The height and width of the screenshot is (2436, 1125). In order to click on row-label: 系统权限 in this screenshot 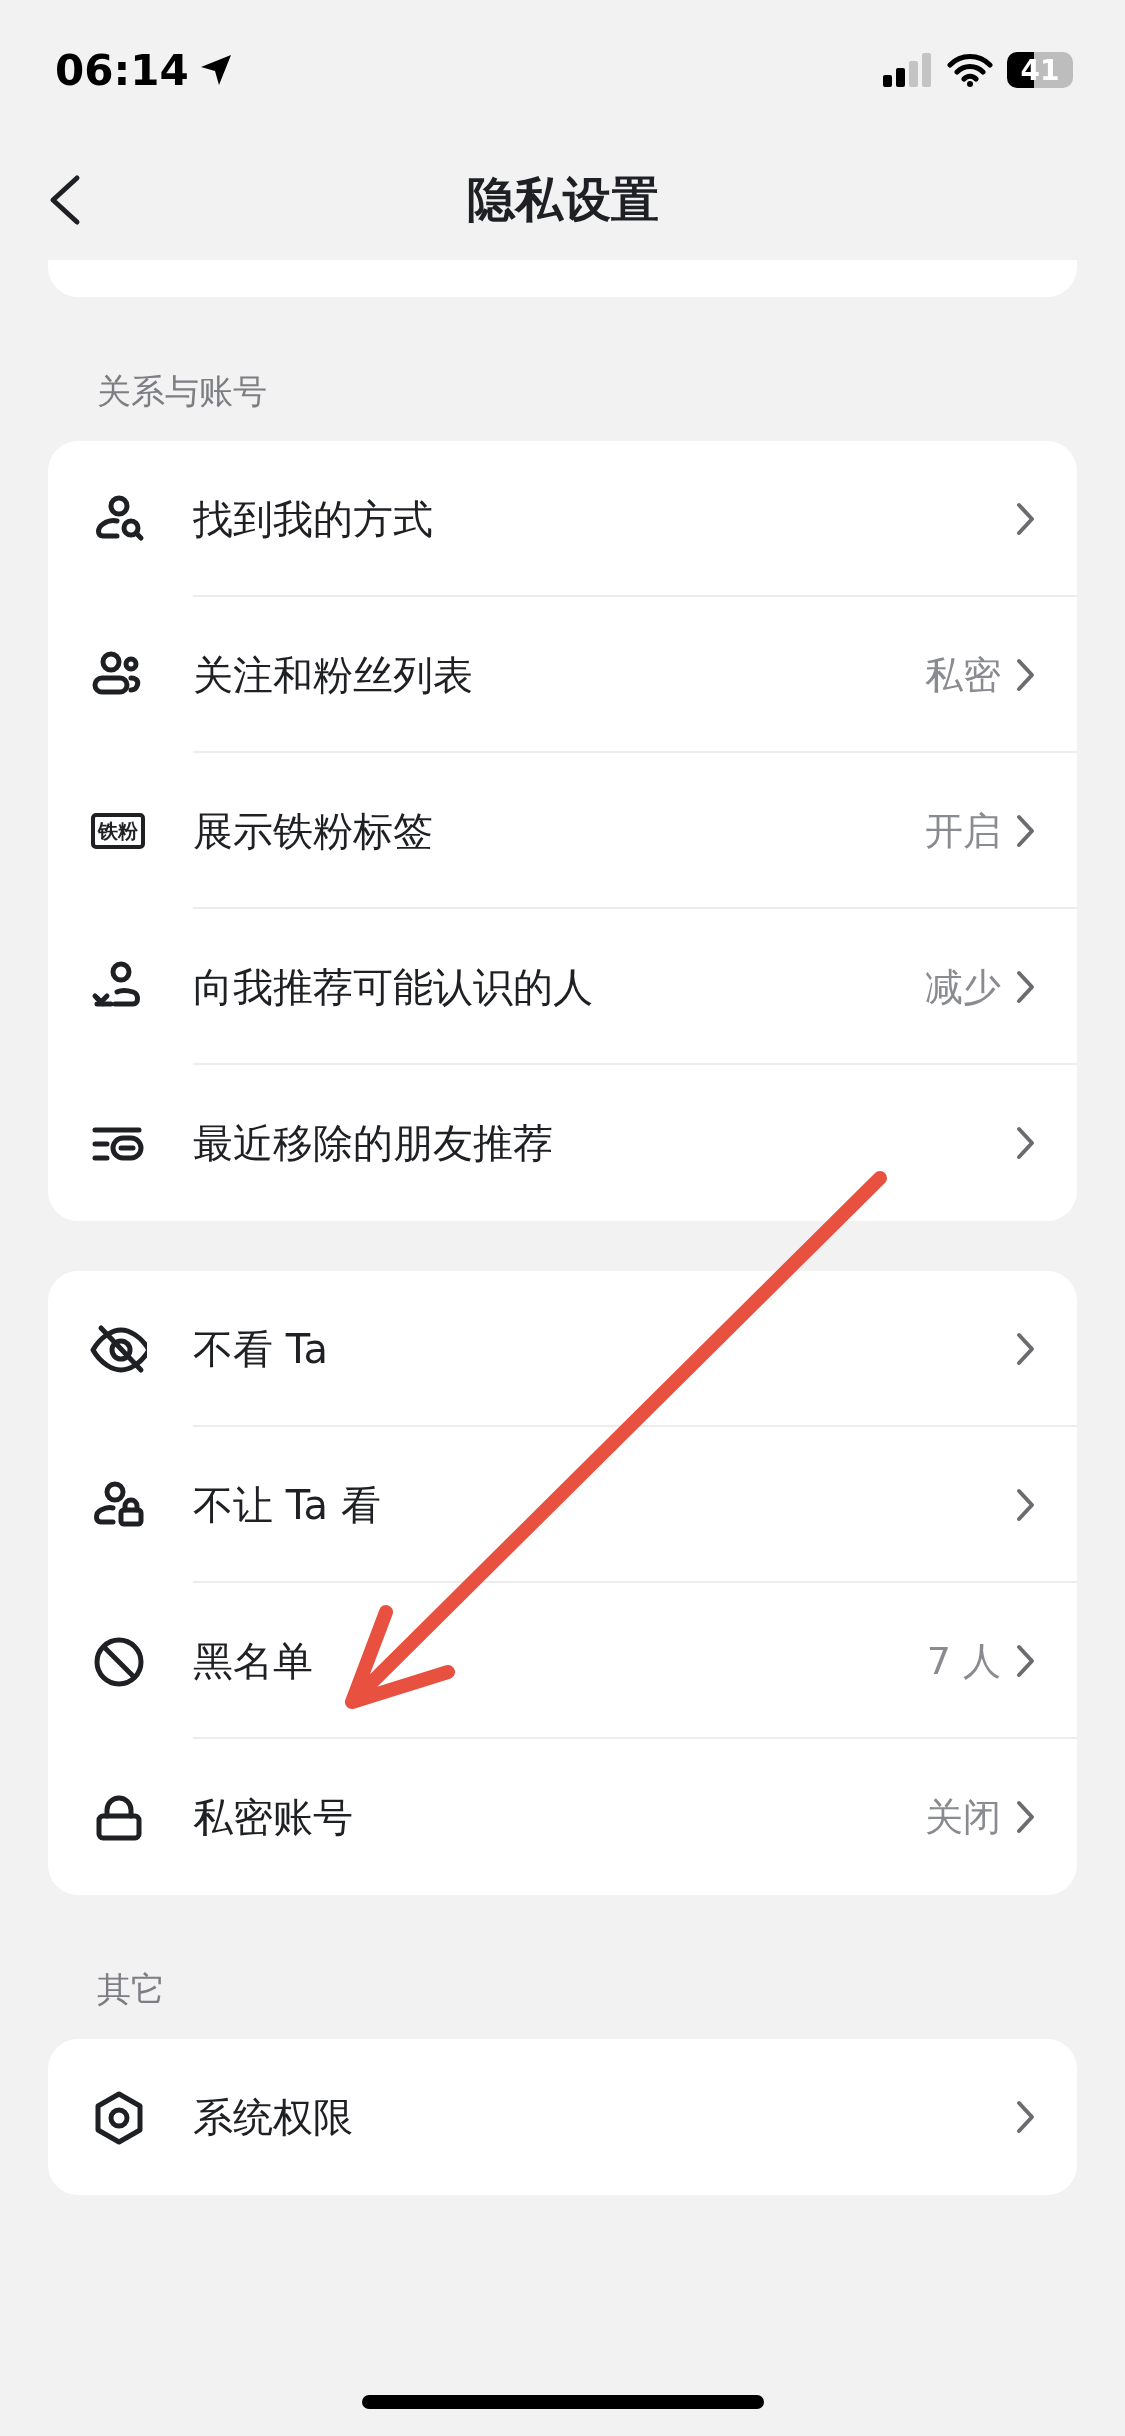, I will do `click(273, 2117)`.